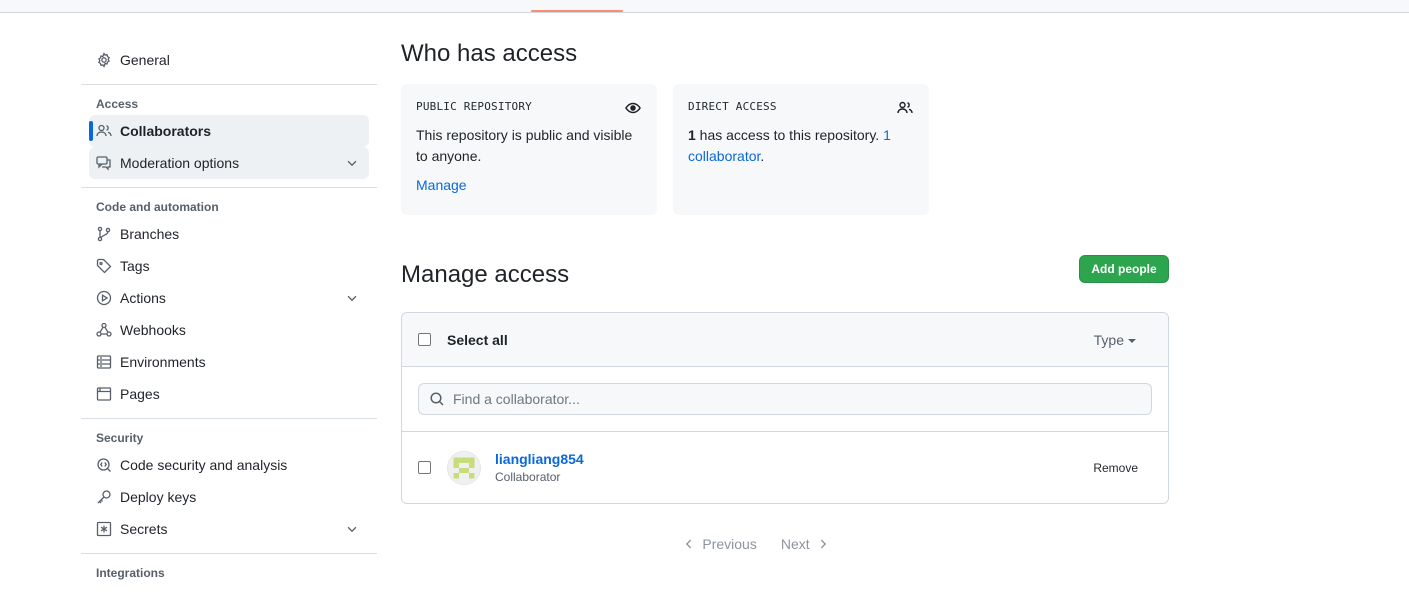 Image resolution: width=1409 pixels, height=606 pixels. What do you see at coordinates (795, 544) in the screenshot?
I see `next-label: Next` at bounding box center [795, 544].